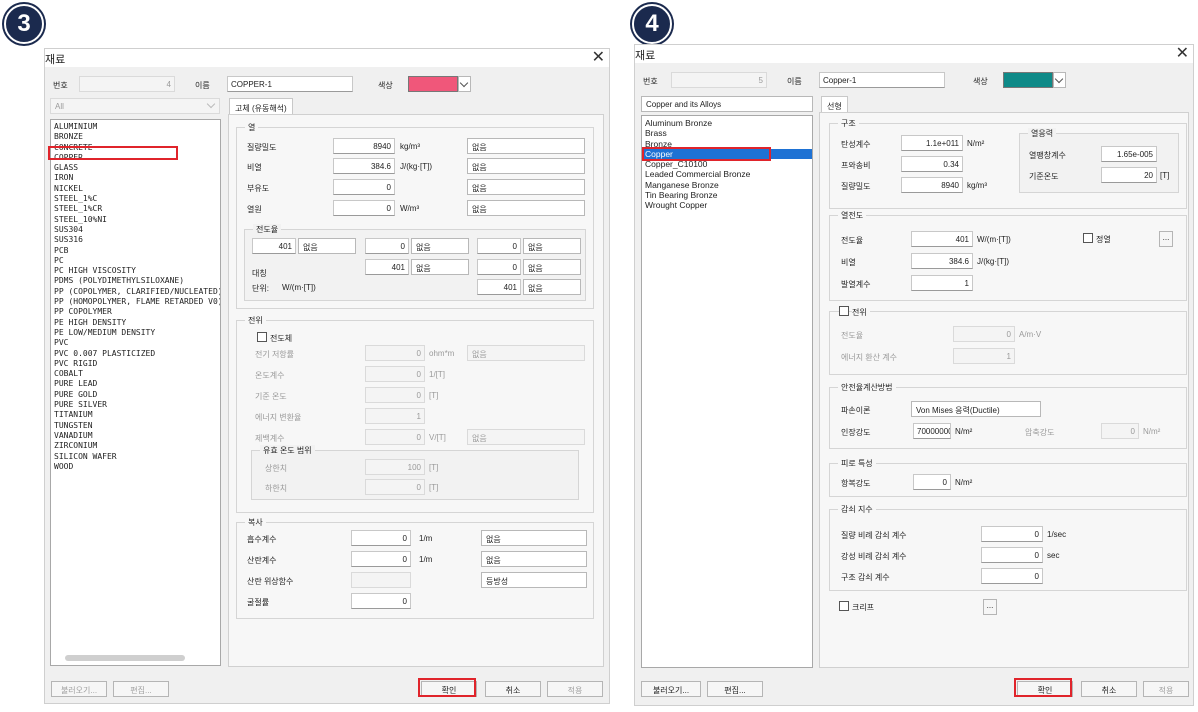 The image size is (1198, 712). What do you see at coordinates (526, 353) in the screenshot?
I see `resistivity-option: 없음` at bounding box center [526, 353].